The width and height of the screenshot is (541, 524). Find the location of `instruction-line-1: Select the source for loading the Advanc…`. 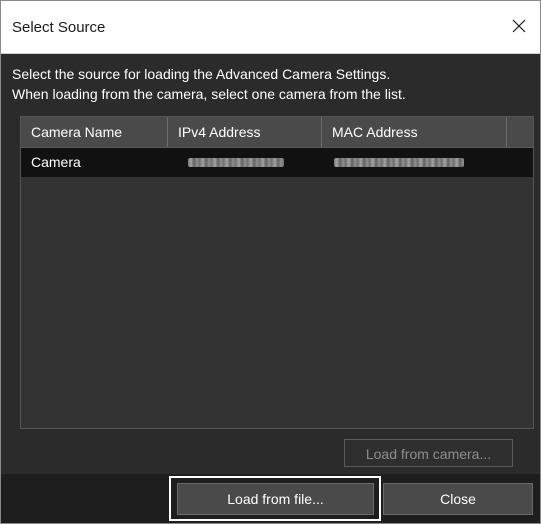

instruction-line-1: Select the source for loading the Advanc… is located at coordinates (201, 74).